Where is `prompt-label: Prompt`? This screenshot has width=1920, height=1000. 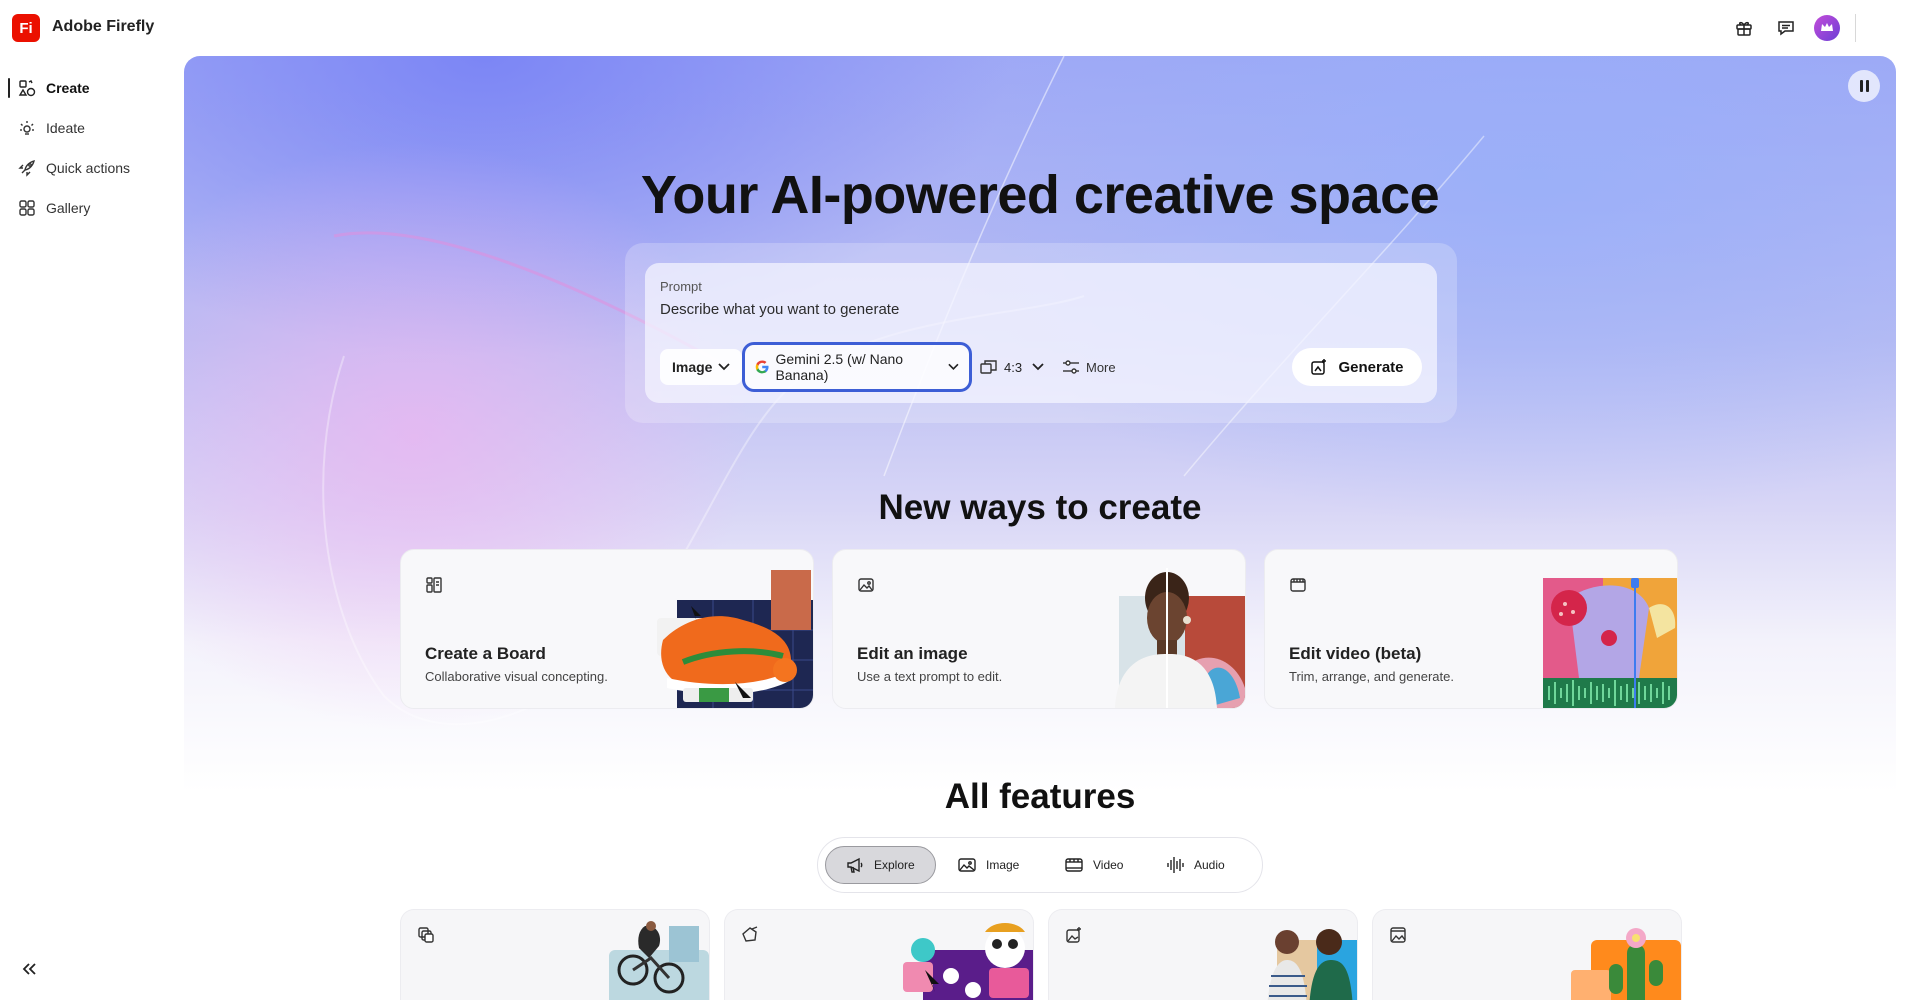
prompt-label: Prompt is located at coordinates (681, 286).